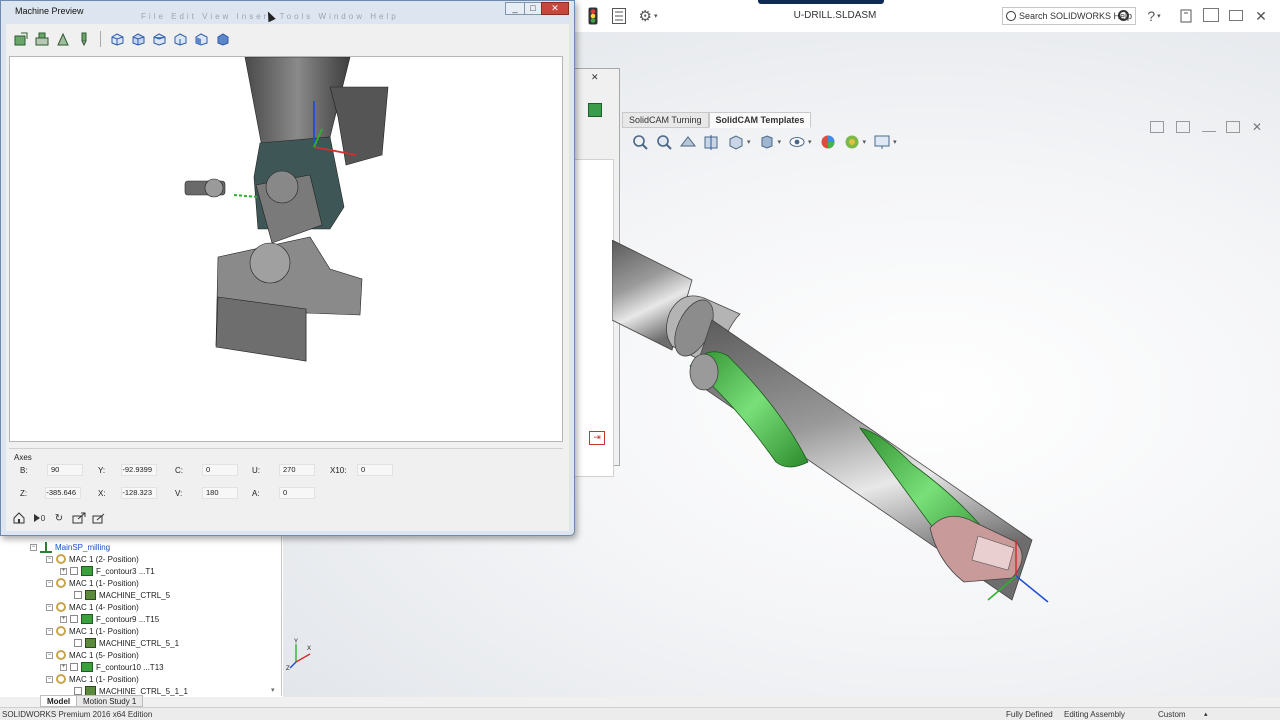  Describe the element at coordinates (99, 518) in the screenshot. I see `share-icon` at that location.